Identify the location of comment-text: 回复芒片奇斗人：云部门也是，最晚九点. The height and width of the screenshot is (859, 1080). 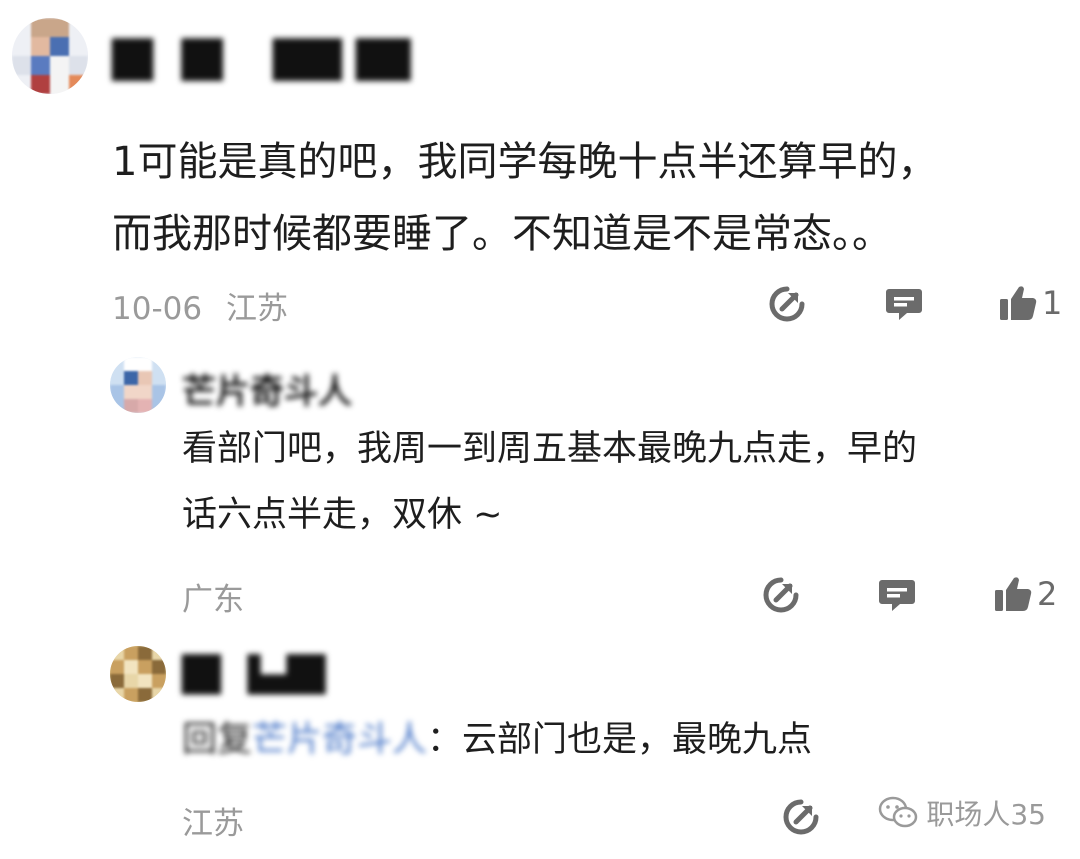
(497, 740).